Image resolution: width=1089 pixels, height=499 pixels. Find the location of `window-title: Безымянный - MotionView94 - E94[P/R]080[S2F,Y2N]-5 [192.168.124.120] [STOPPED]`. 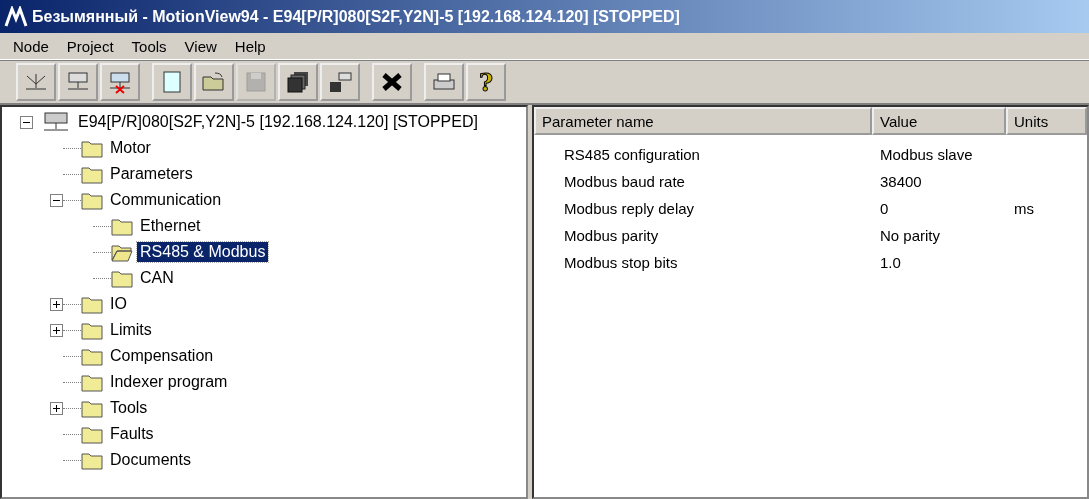

window-title: Безымянный - MotionView94 - E94[P/R]080[S2F,Y2N]-5 [192.168.124.120] [STOPPED] is located at coordinates (356, 16).